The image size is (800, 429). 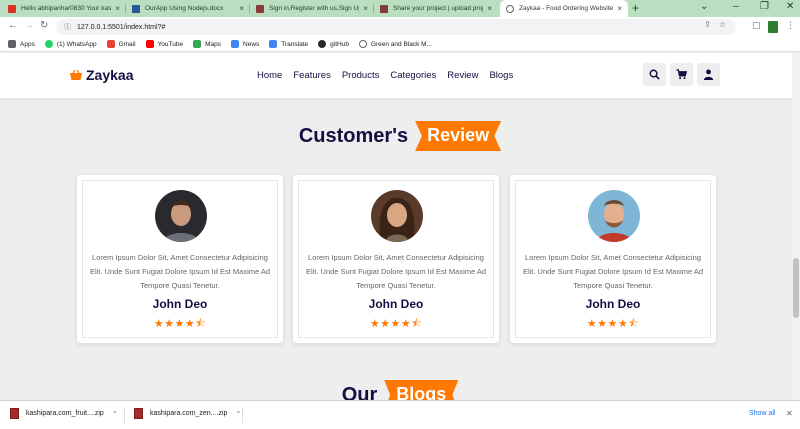 What do you see at coordinates (796, 226) in the screenshot?
I see `page-scrollbar` at bounding box center [796, 226].